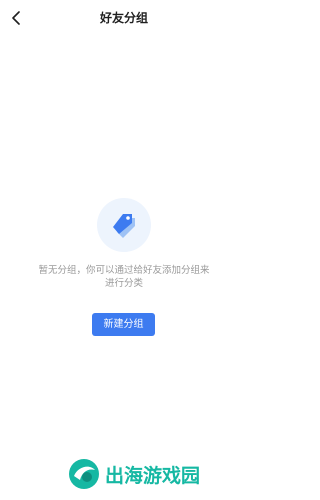 This screenshot has width=320, height=500. I want to click on watermark: 出海游戏园, so click(155, 474).